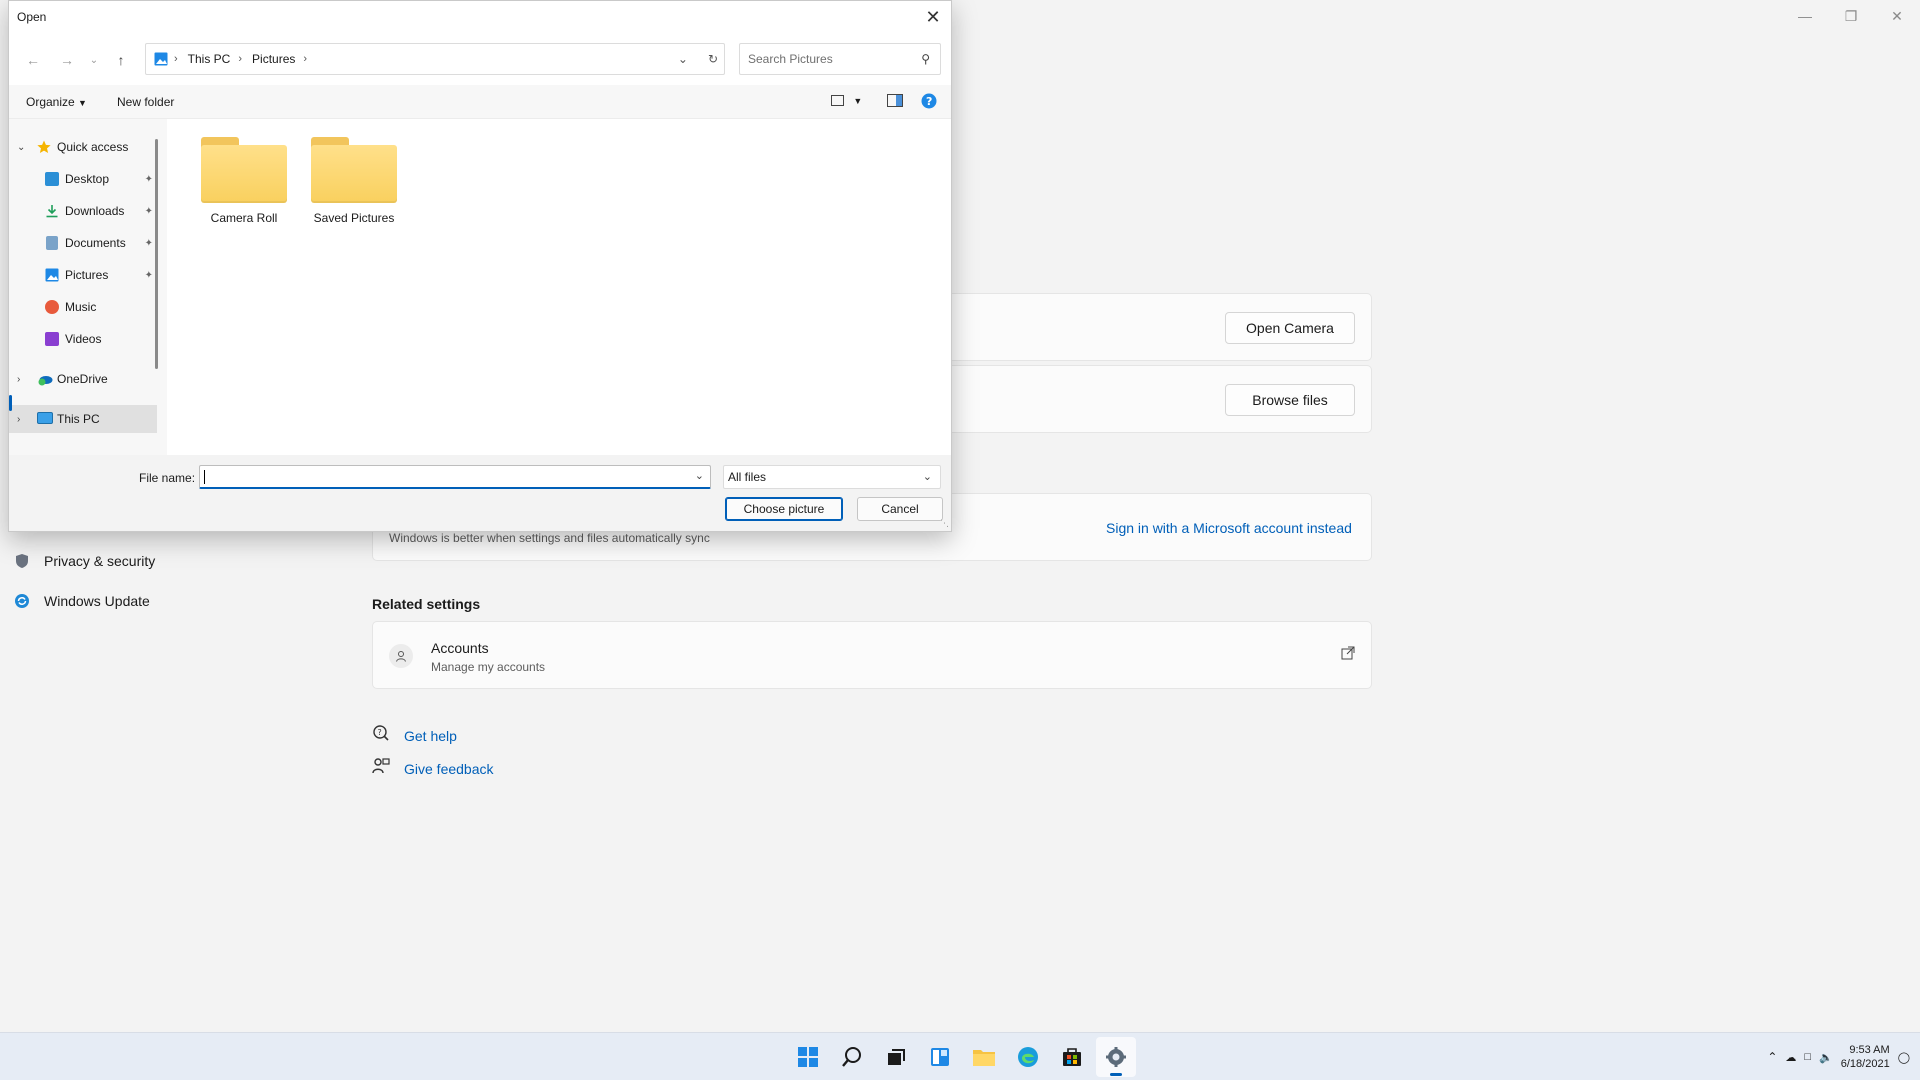  Describe the element at coordinates (896, 1057) in the screenshot. I see `task-view-icon` at that location.